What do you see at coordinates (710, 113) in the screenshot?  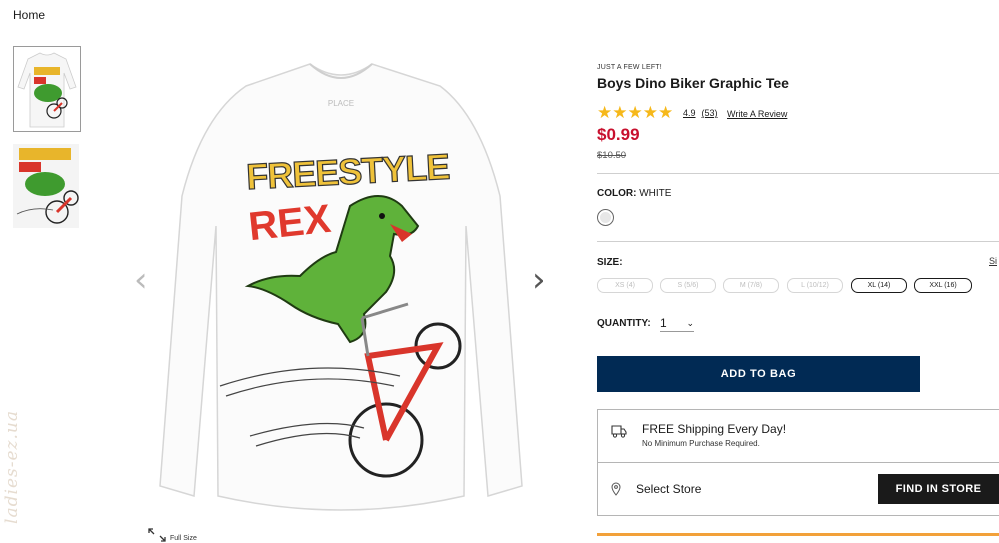 I see `rating-count: (53)` at bounding box center [710, 113].